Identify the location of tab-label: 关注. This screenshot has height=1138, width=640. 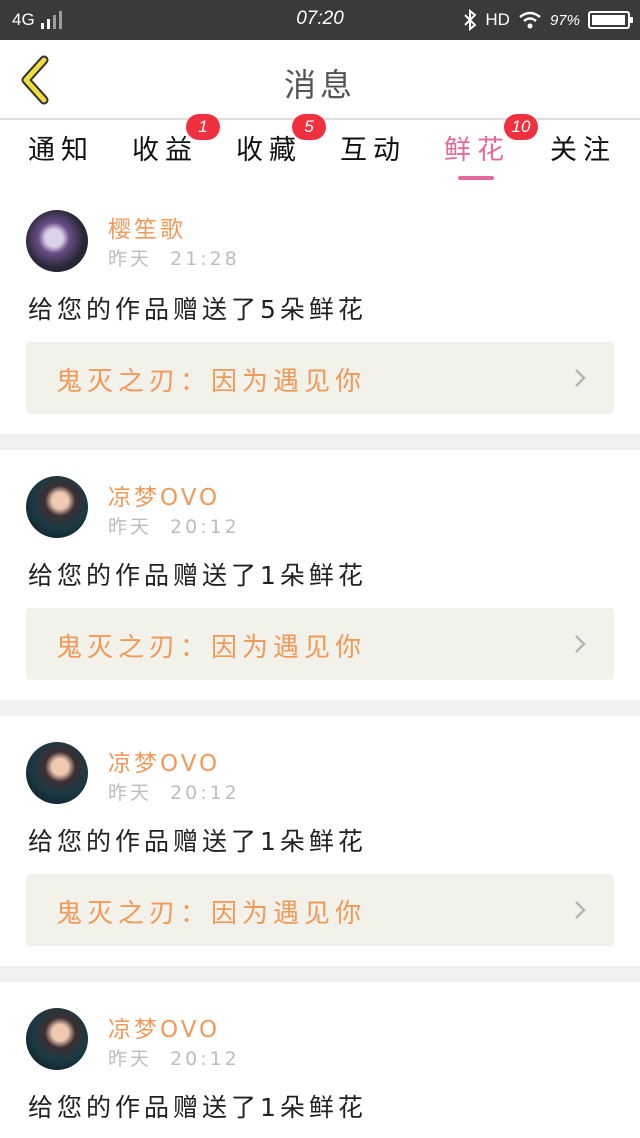
(583, 150).